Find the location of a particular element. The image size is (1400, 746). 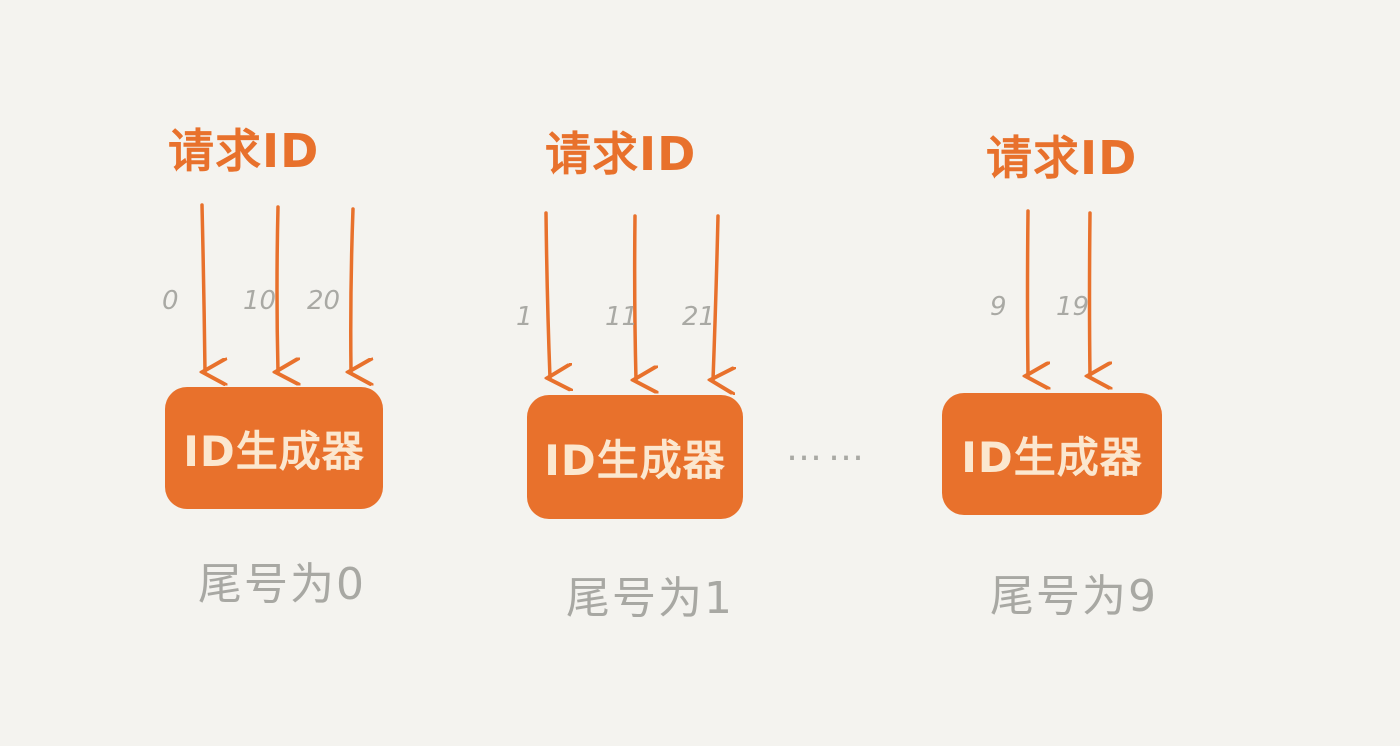

id-number-20: 20 is located at coordinates (324, 301).